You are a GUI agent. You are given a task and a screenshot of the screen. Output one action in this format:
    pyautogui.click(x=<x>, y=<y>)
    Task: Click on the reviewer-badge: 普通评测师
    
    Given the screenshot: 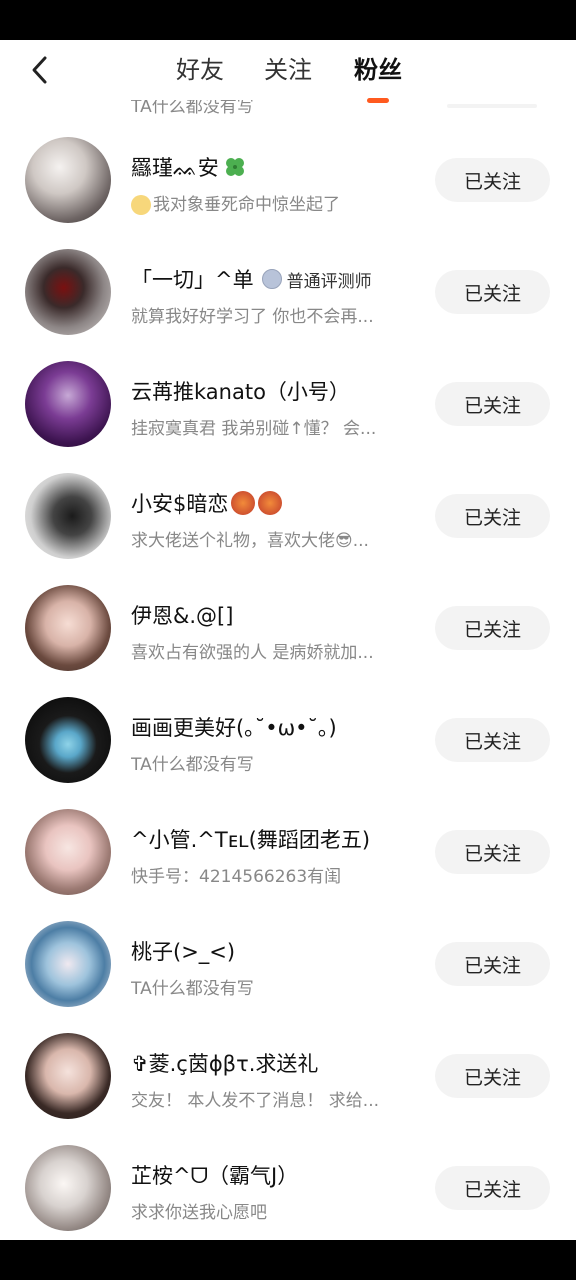 What is the action you would take?
    pyautogui.click(x=316, y=279)
    